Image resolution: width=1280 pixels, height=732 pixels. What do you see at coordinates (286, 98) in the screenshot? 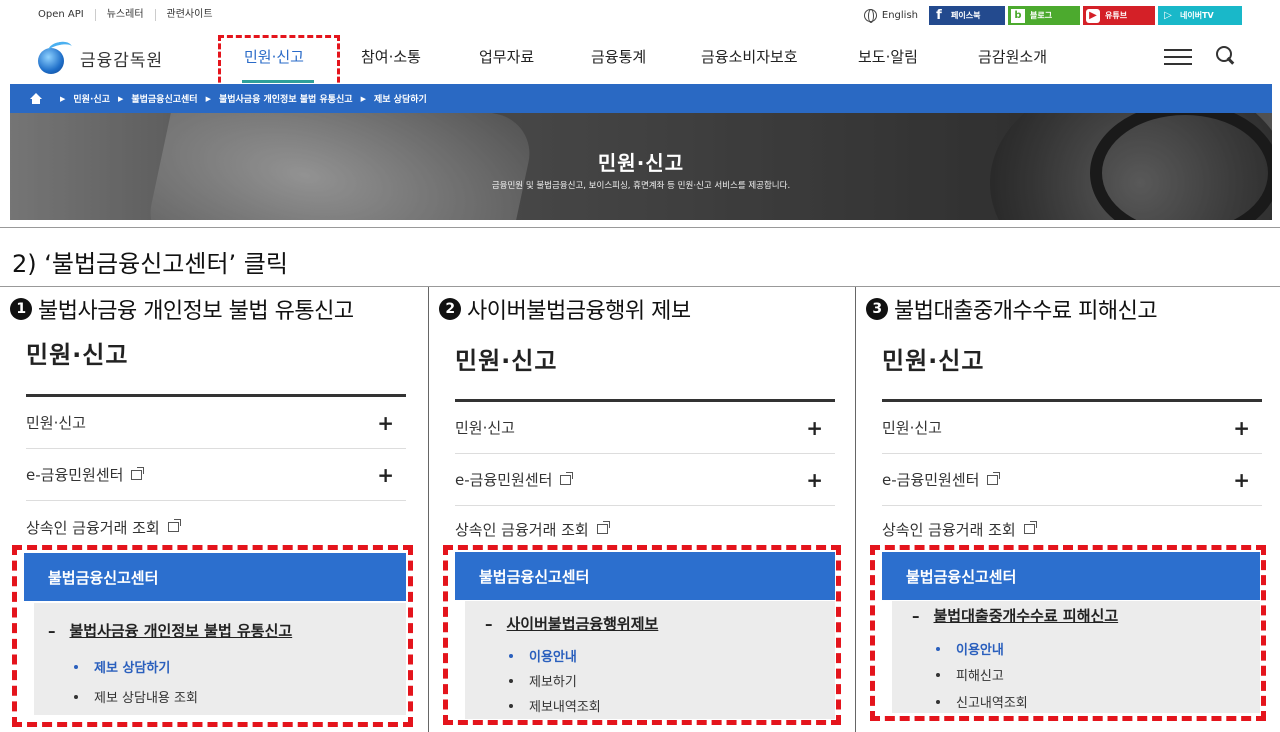
I see `breadcrumb-item: 불법사금융 개인정보 불법 유통신고` at bounding box center [286, 98].